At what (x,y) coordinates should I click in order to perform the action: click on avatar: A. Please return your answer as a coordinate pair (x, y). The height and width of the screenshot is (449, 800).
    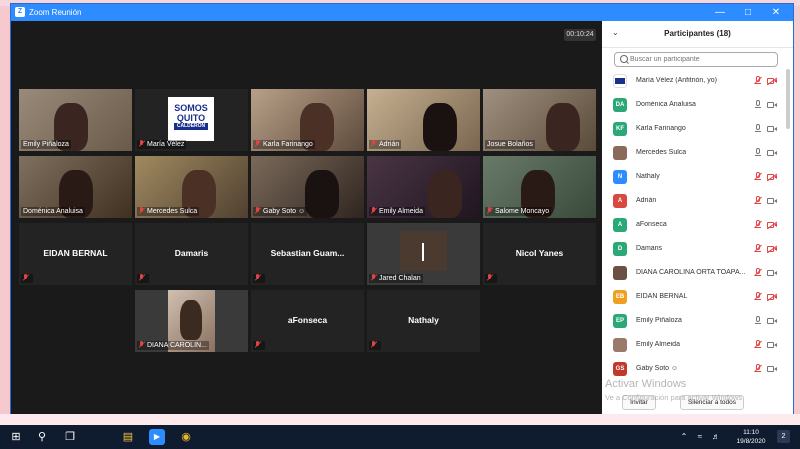
    Looking at the image, I should click on (620, 225).